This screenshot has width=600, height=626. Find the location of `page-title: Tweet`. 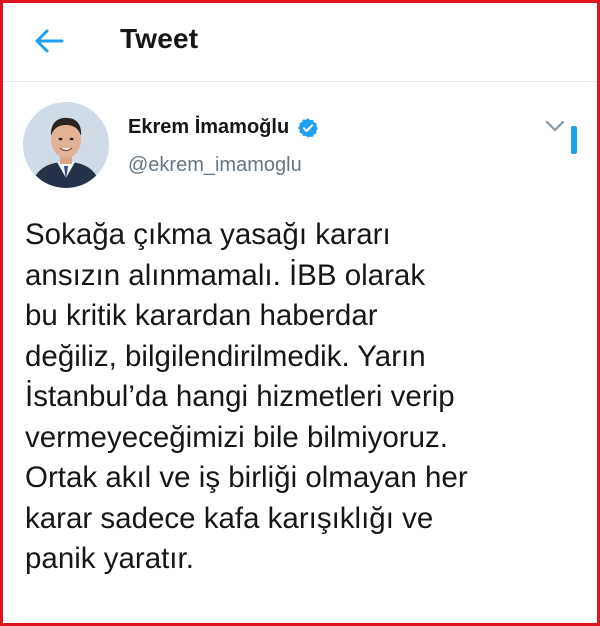

page-title: Tweet is located at coordinates (159, 38).